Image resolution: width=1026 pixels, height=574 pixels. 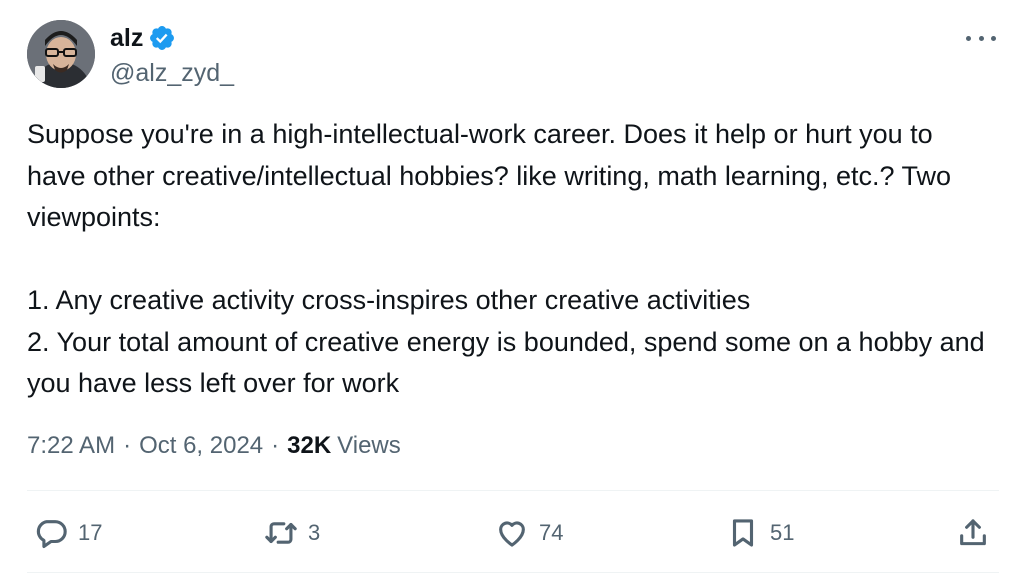 I want to click on tweet-paragraph-spacer, so click(x=507, y=260).